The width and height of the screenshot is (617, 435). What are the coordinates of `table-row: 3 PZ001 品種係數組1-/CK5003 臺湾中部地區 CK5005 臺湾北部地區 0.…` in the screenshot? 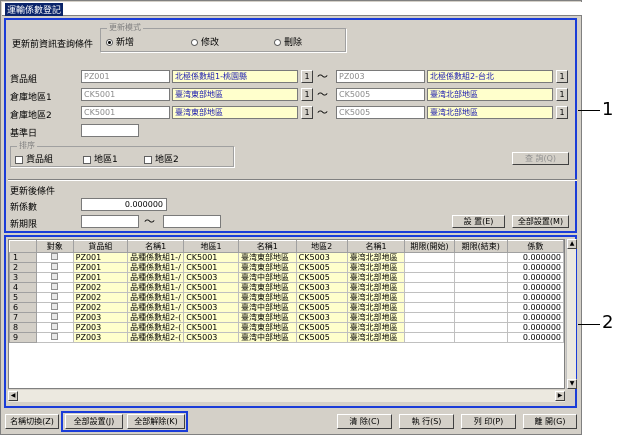 It's located at (286, 277).